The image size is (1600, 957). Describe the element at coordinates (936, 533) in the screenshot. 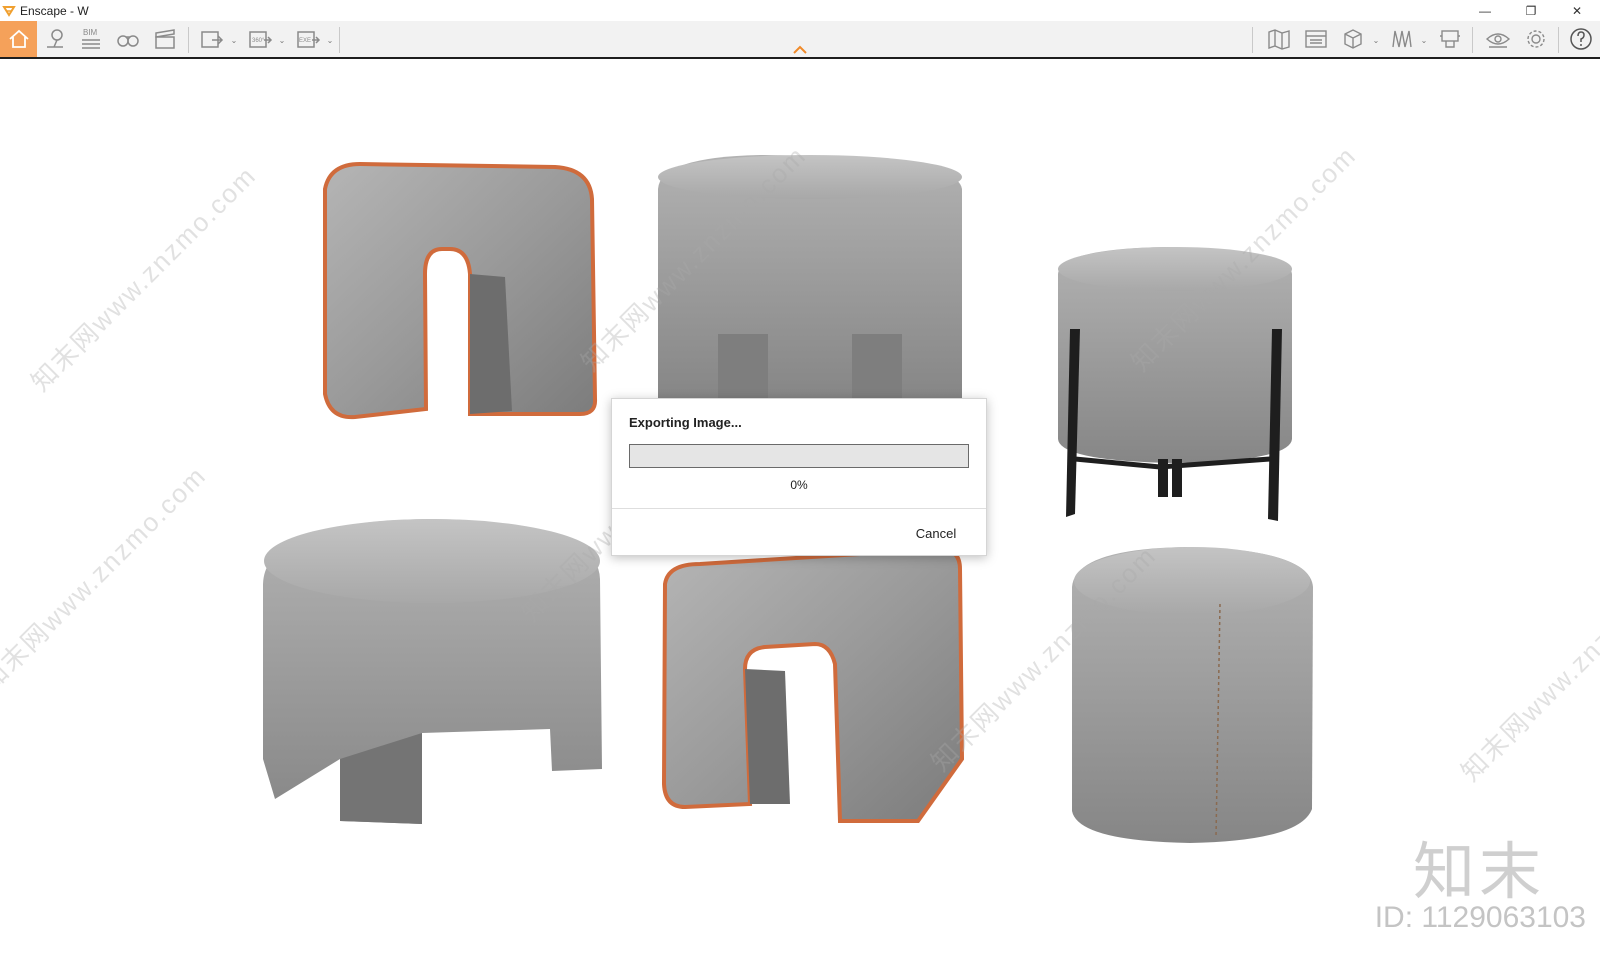

I see `cancel-button: Cancel` at that location.